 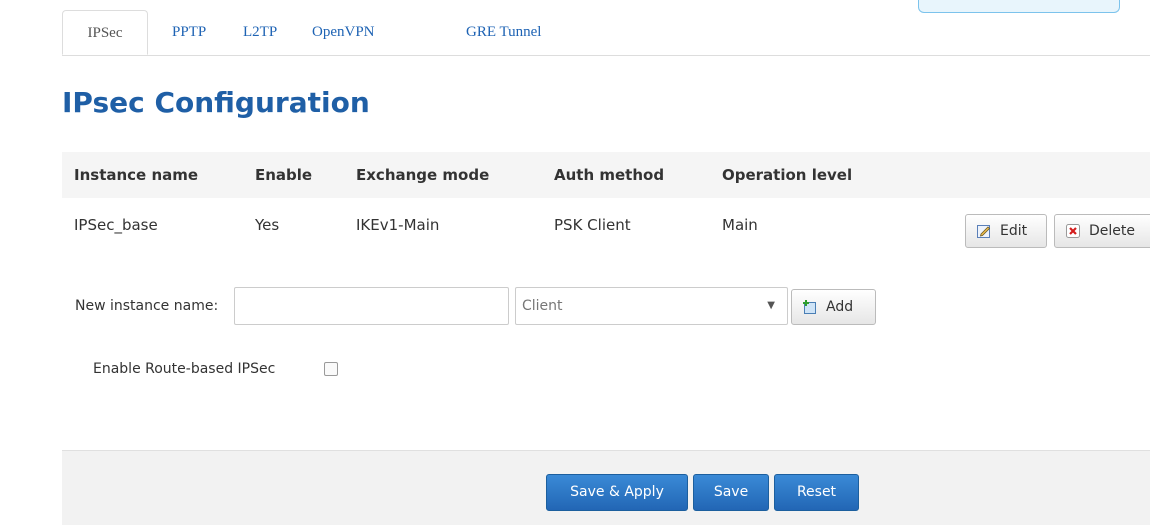 I want to click on save-apply-button: Save & Apply, so click(x=617, y=492).